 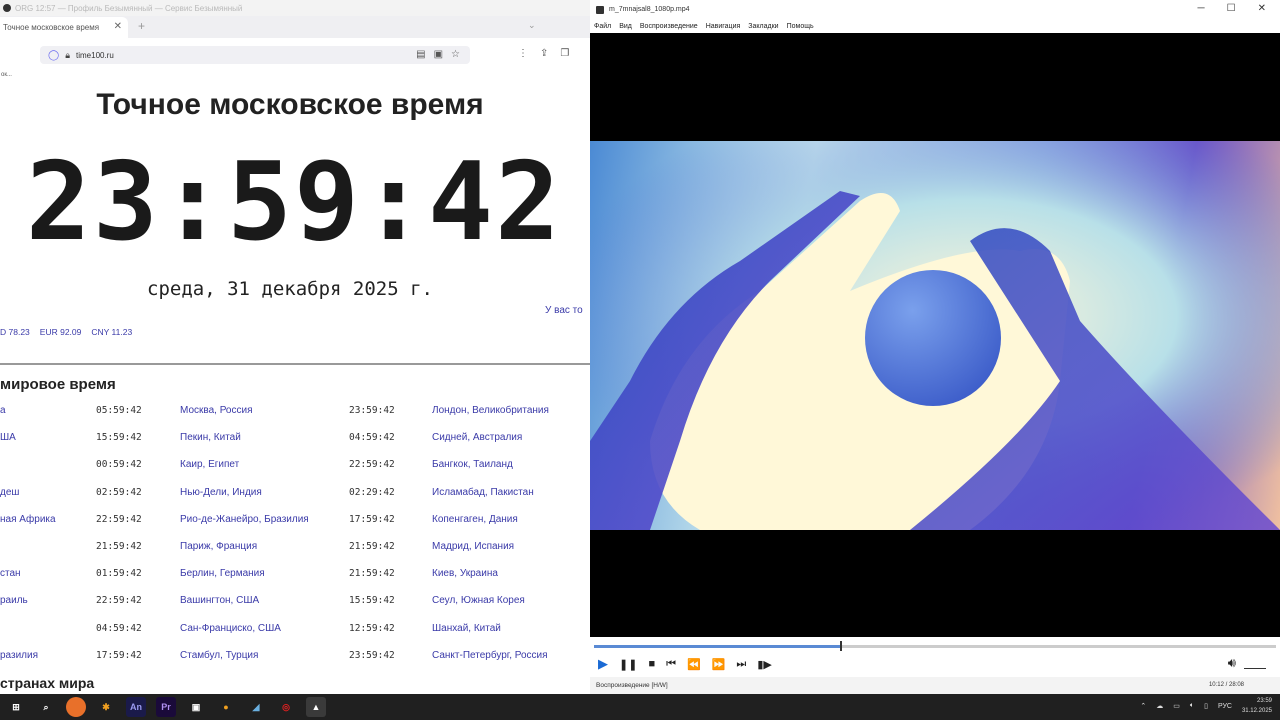 I want to click on city-link: Каир, Египет, so click(x=209, y=464).